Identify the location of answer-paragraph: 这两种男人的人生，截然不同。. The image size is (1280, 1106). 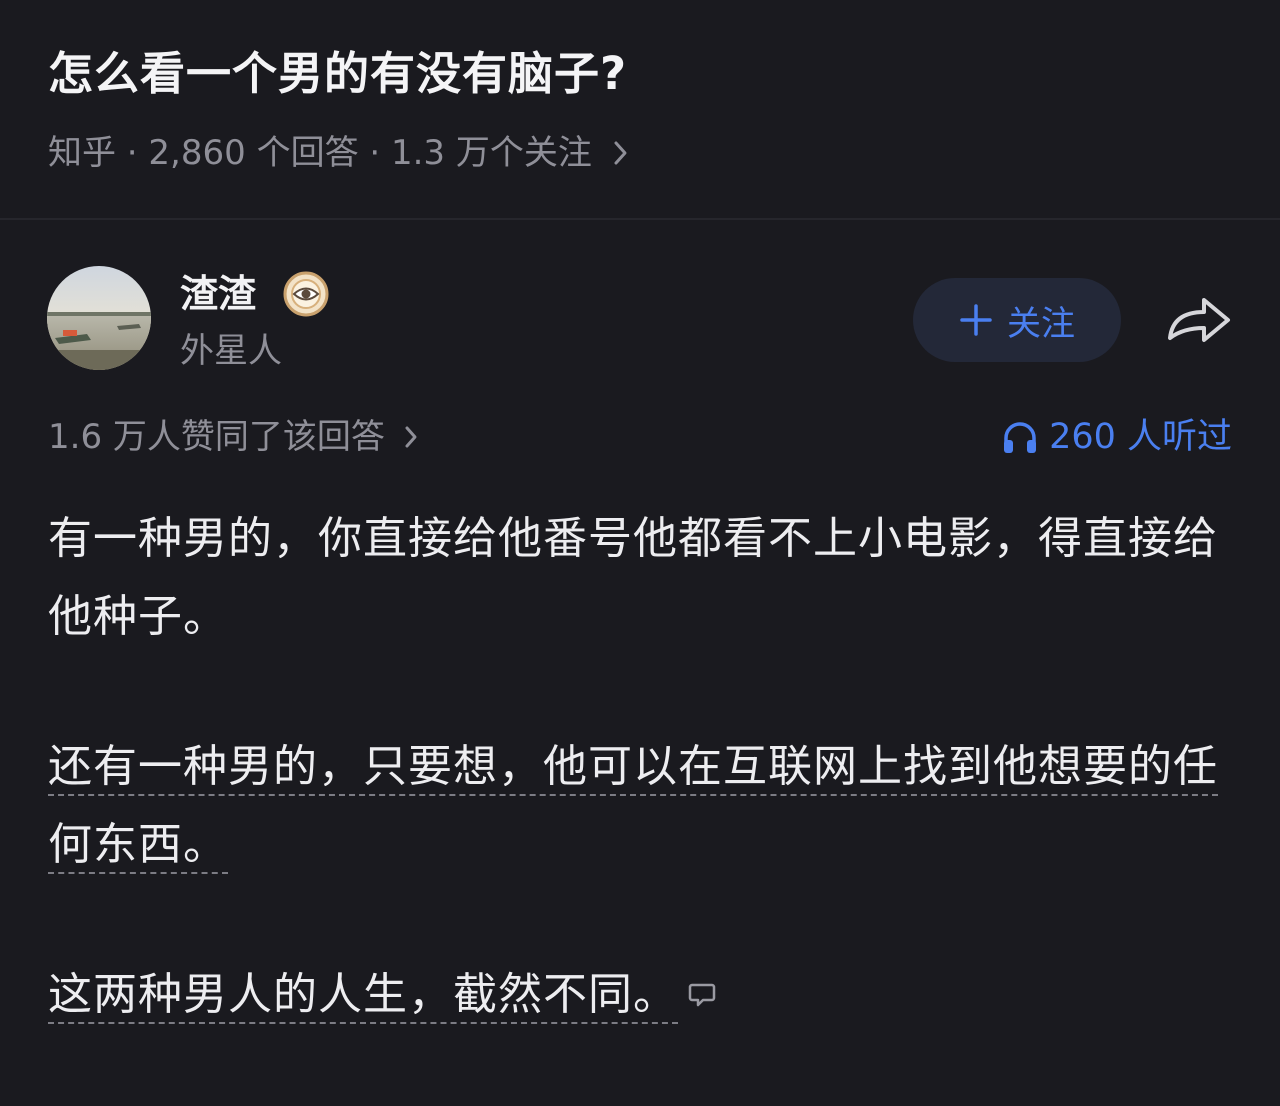
(643, 995).